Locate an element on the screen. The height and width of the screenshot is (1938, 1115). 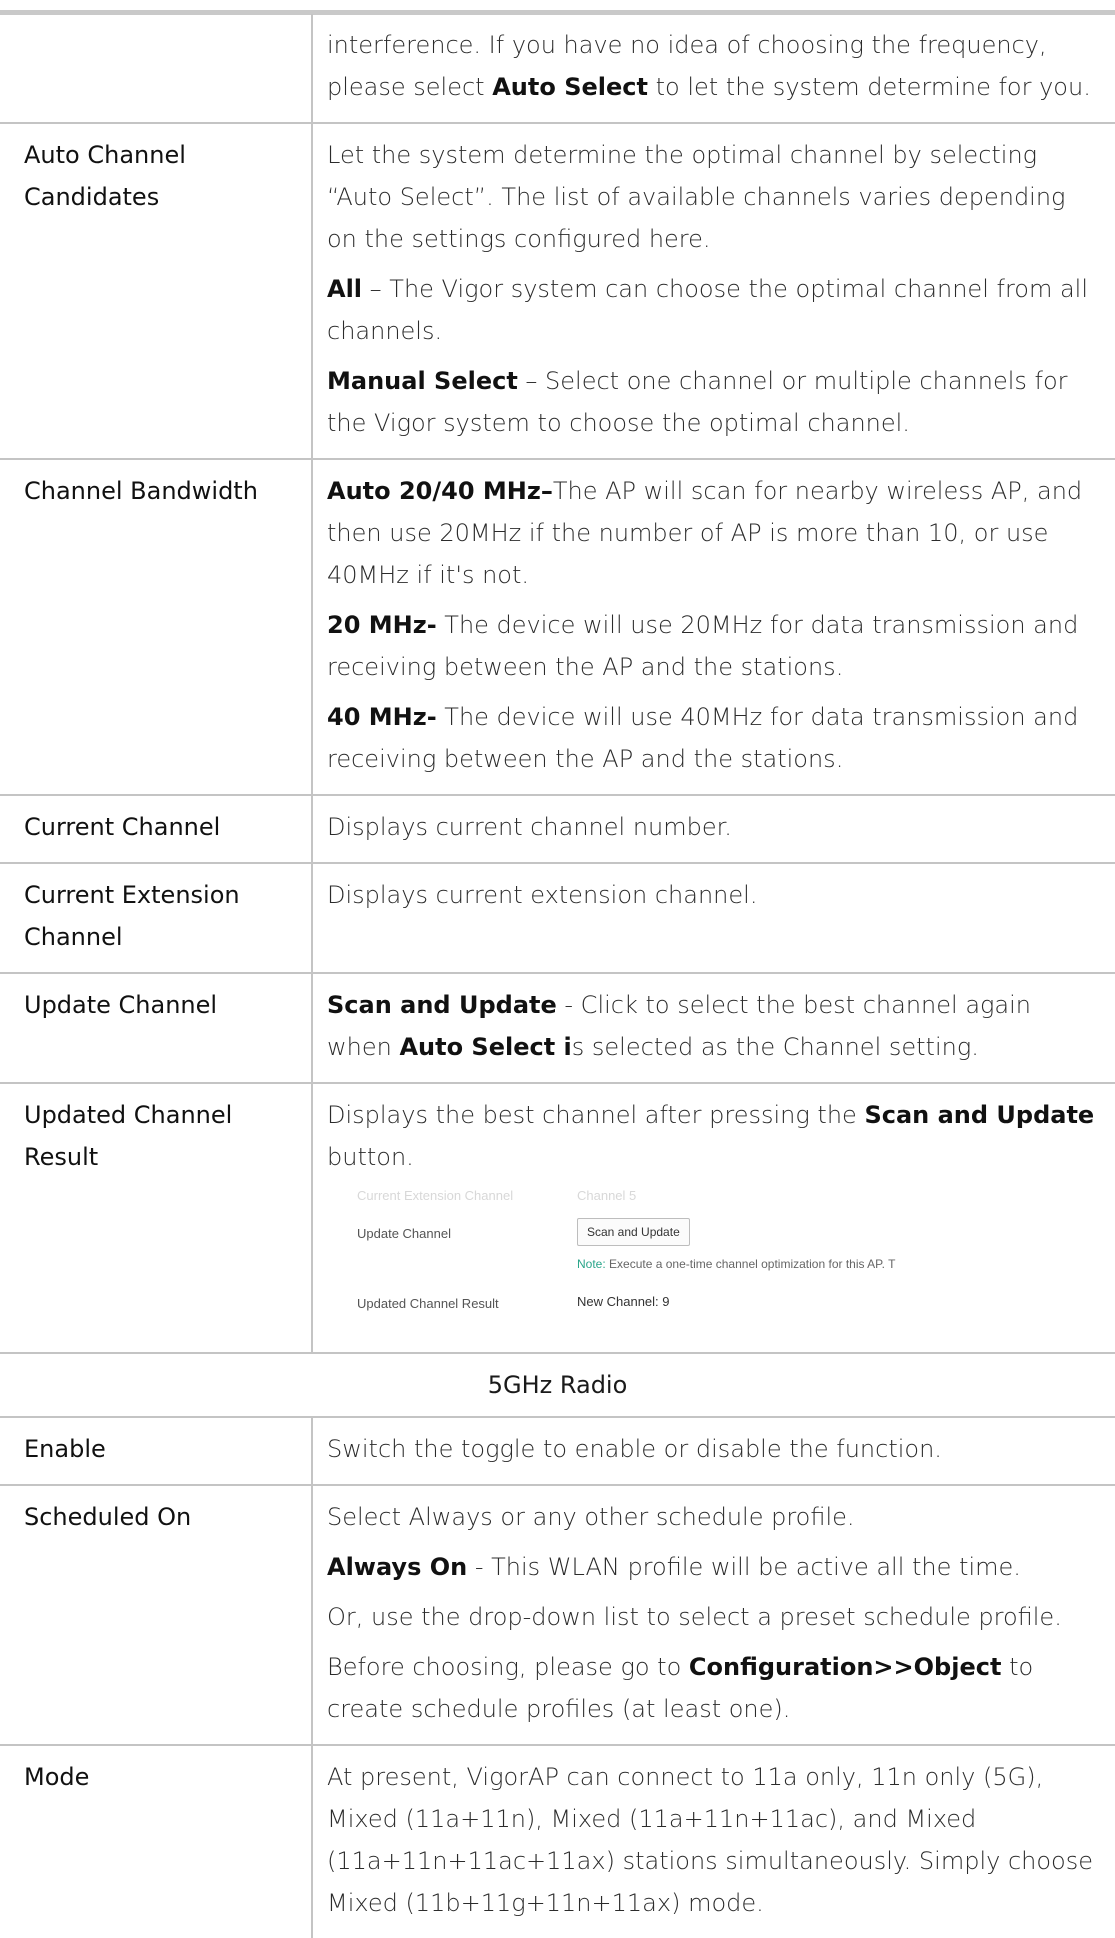
emphasis-text: 40 MHz- is located at coordinates (382, 717).